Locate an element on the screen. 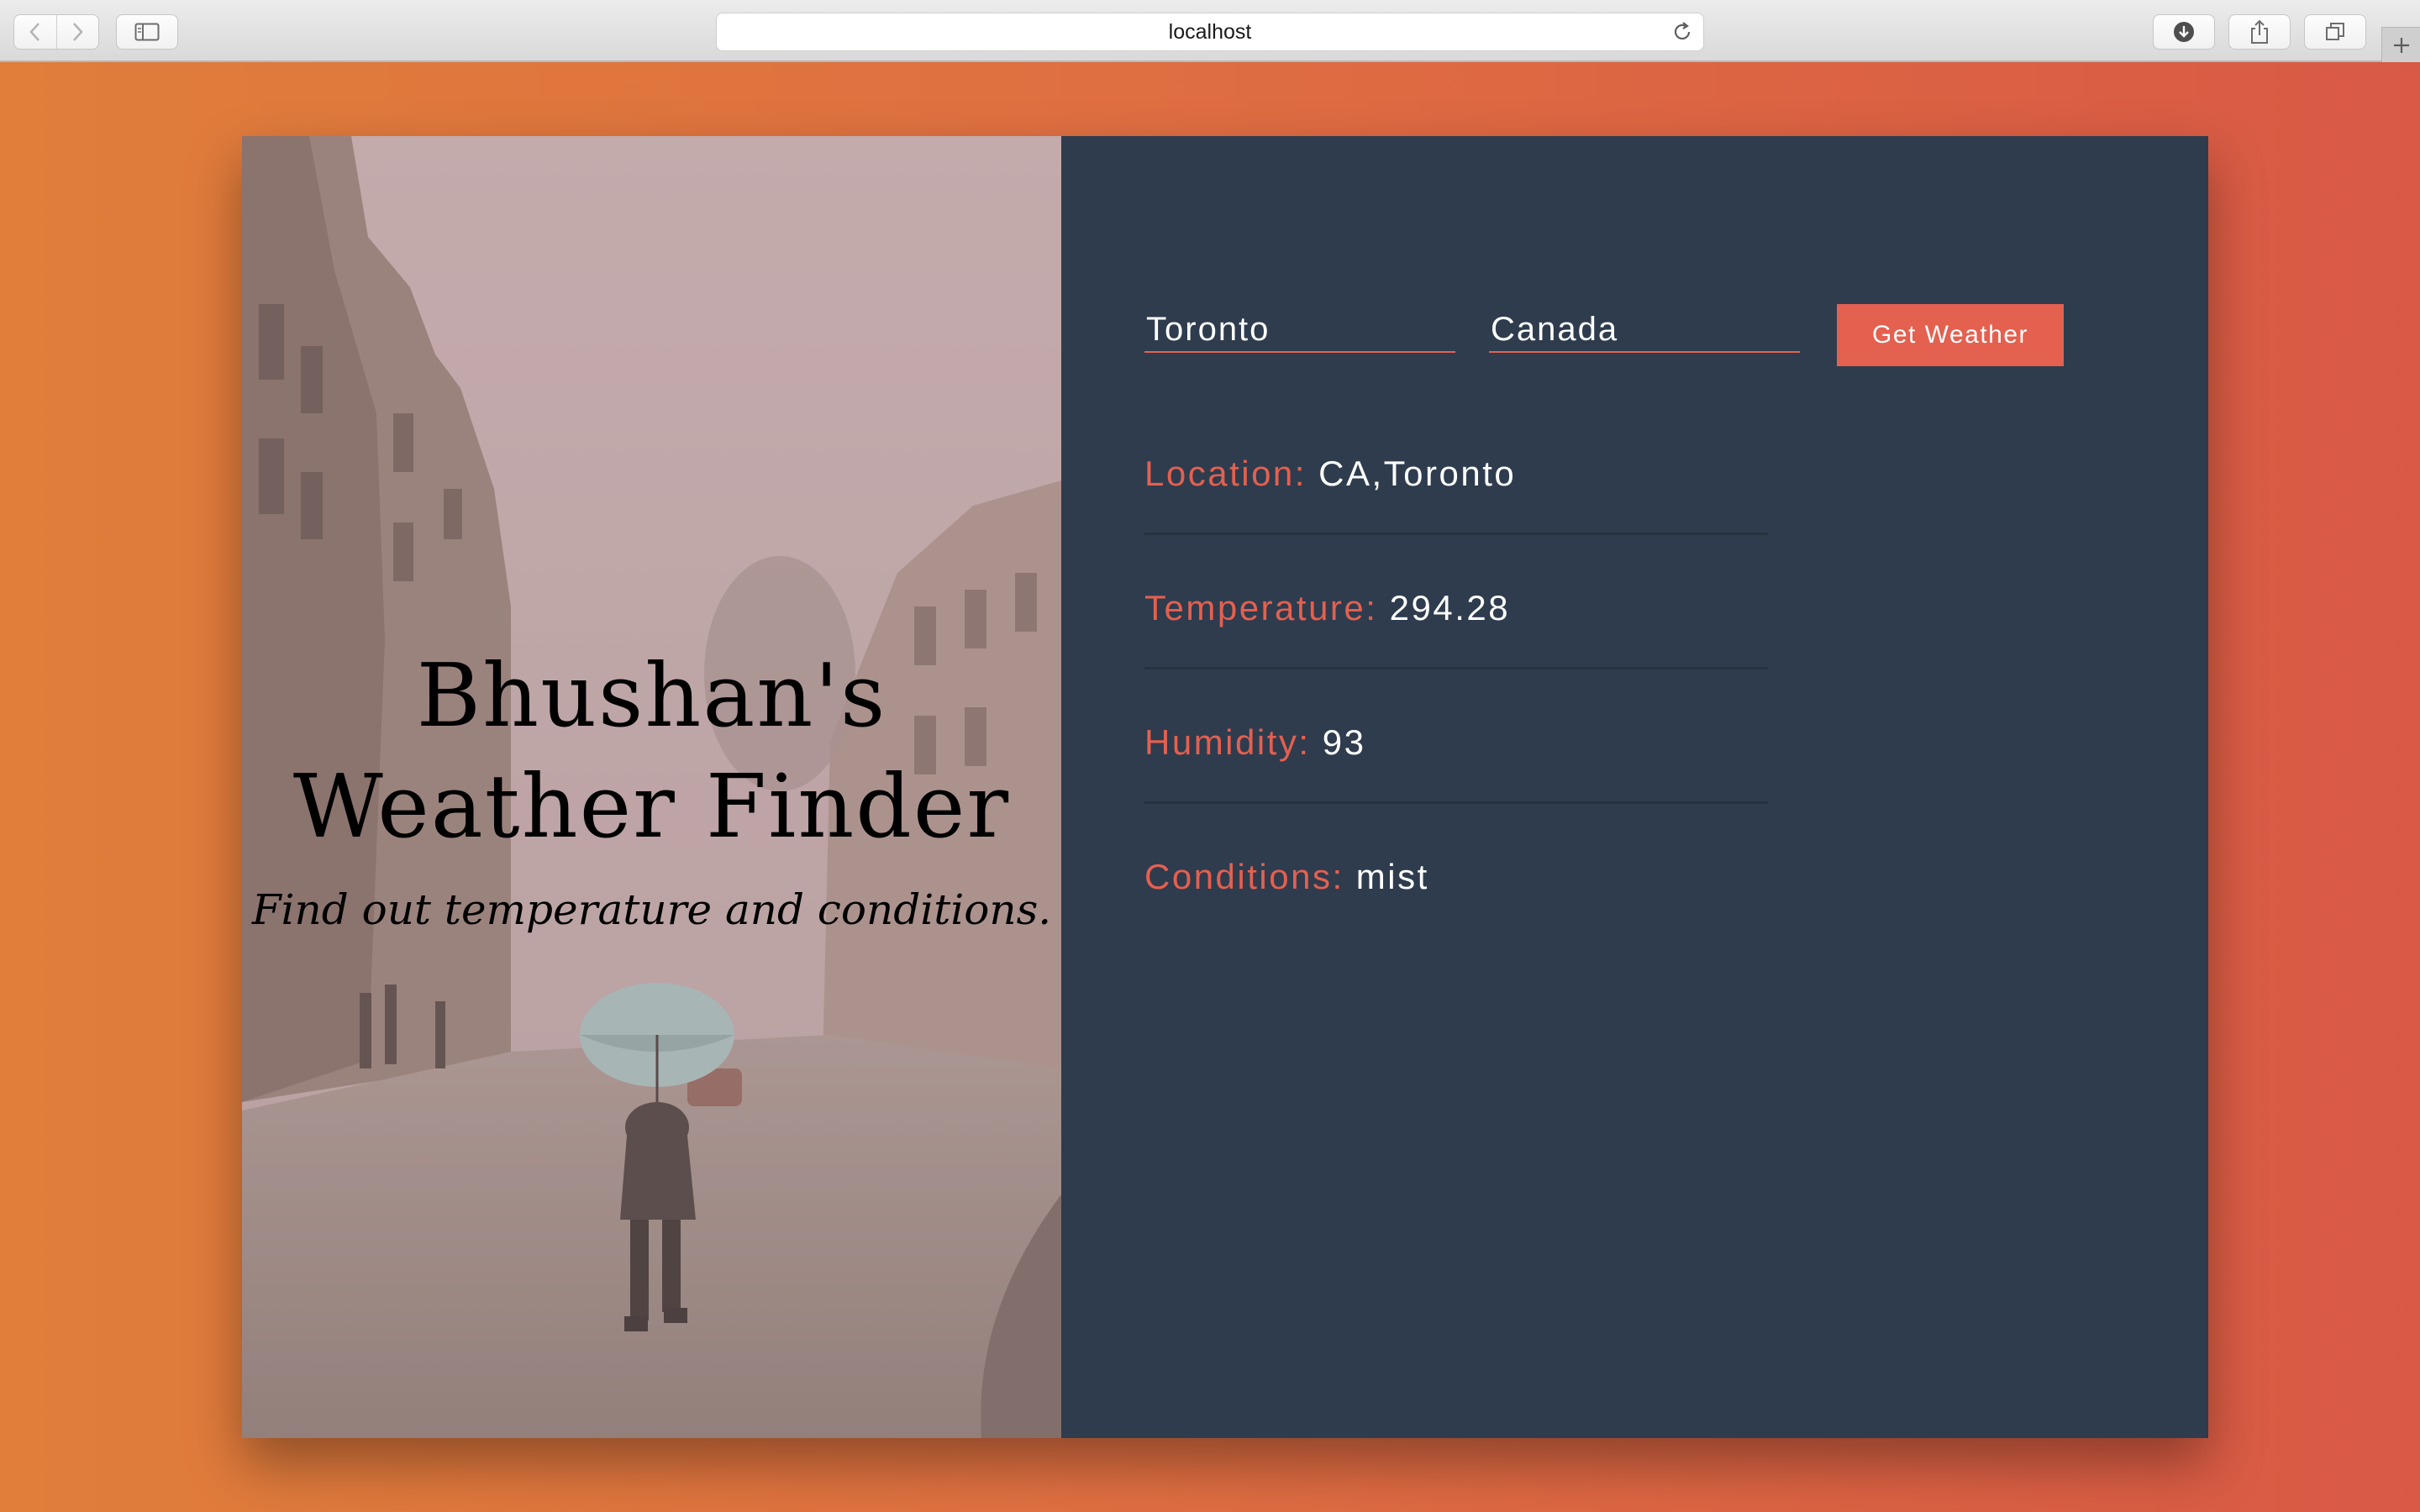  temperature-label: Temperature: is located at coordinates (1261, 607).